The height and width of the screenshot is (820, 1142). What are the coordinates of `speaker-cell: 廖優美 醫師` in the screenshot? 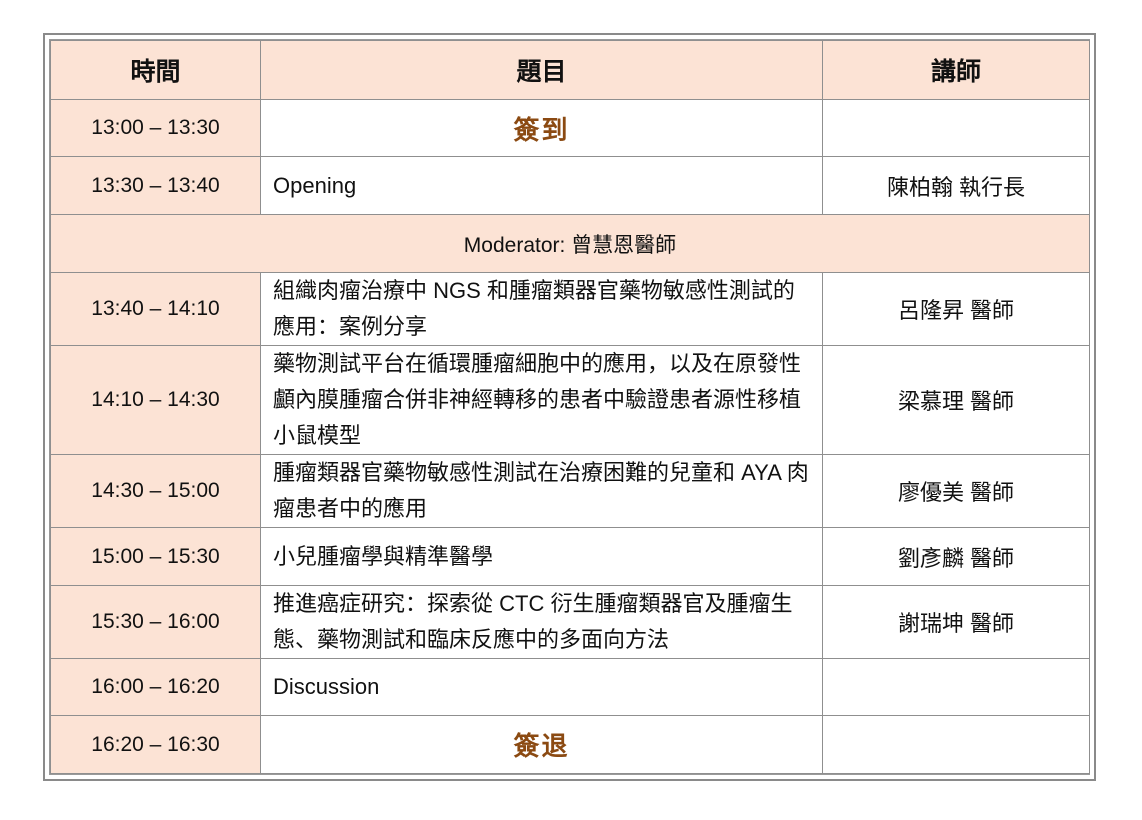 It's located at (956, 491).